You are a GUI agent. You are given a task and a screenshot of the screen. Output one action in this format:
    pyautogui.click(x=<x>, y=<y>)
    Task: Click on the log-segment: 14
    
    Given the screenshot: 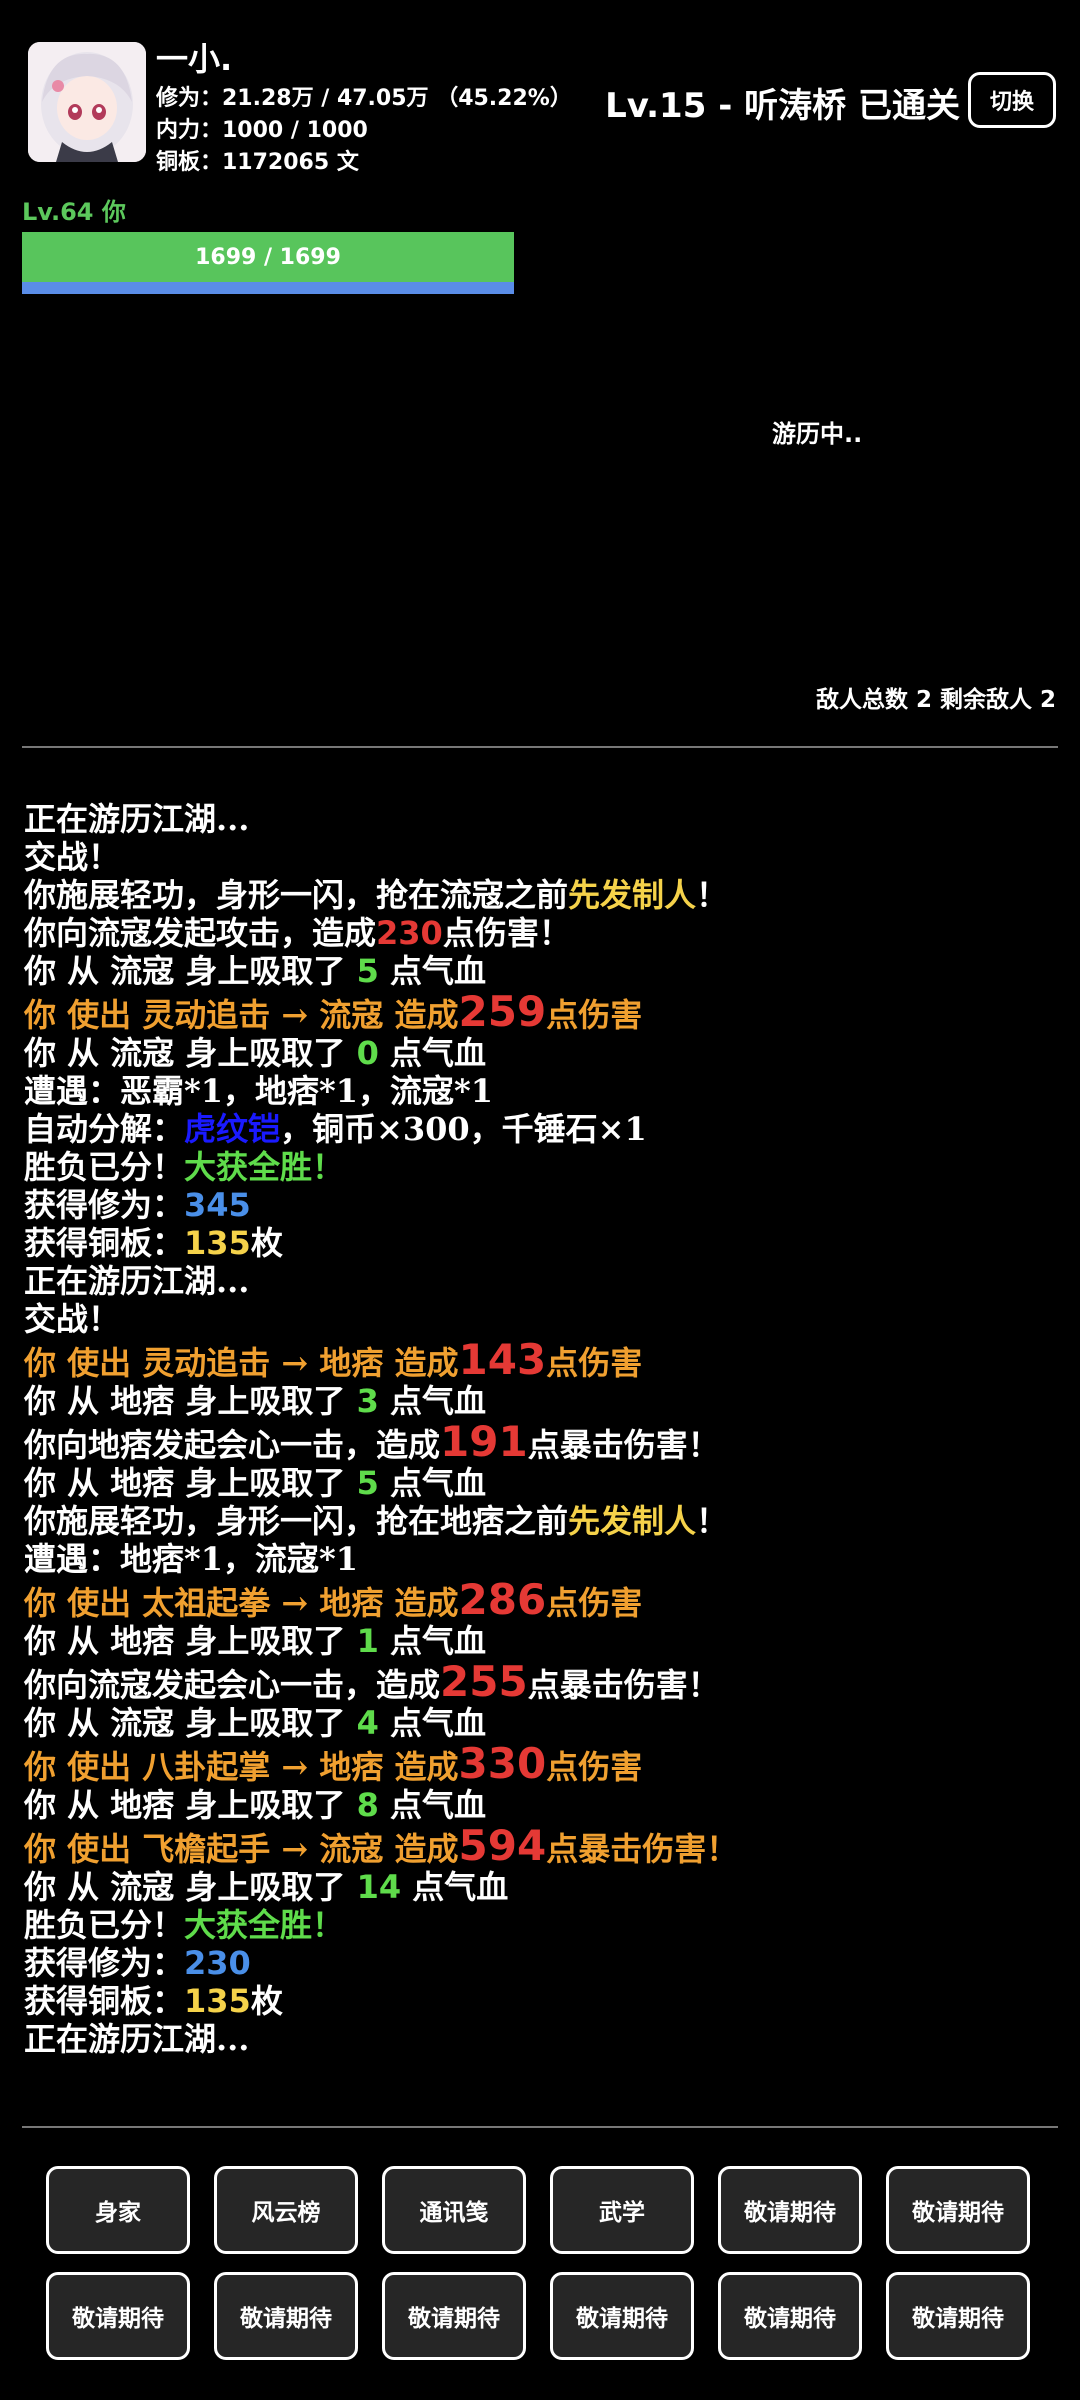 What is the action you would take?
    pyautogui.click(x=379, y=1887)
    